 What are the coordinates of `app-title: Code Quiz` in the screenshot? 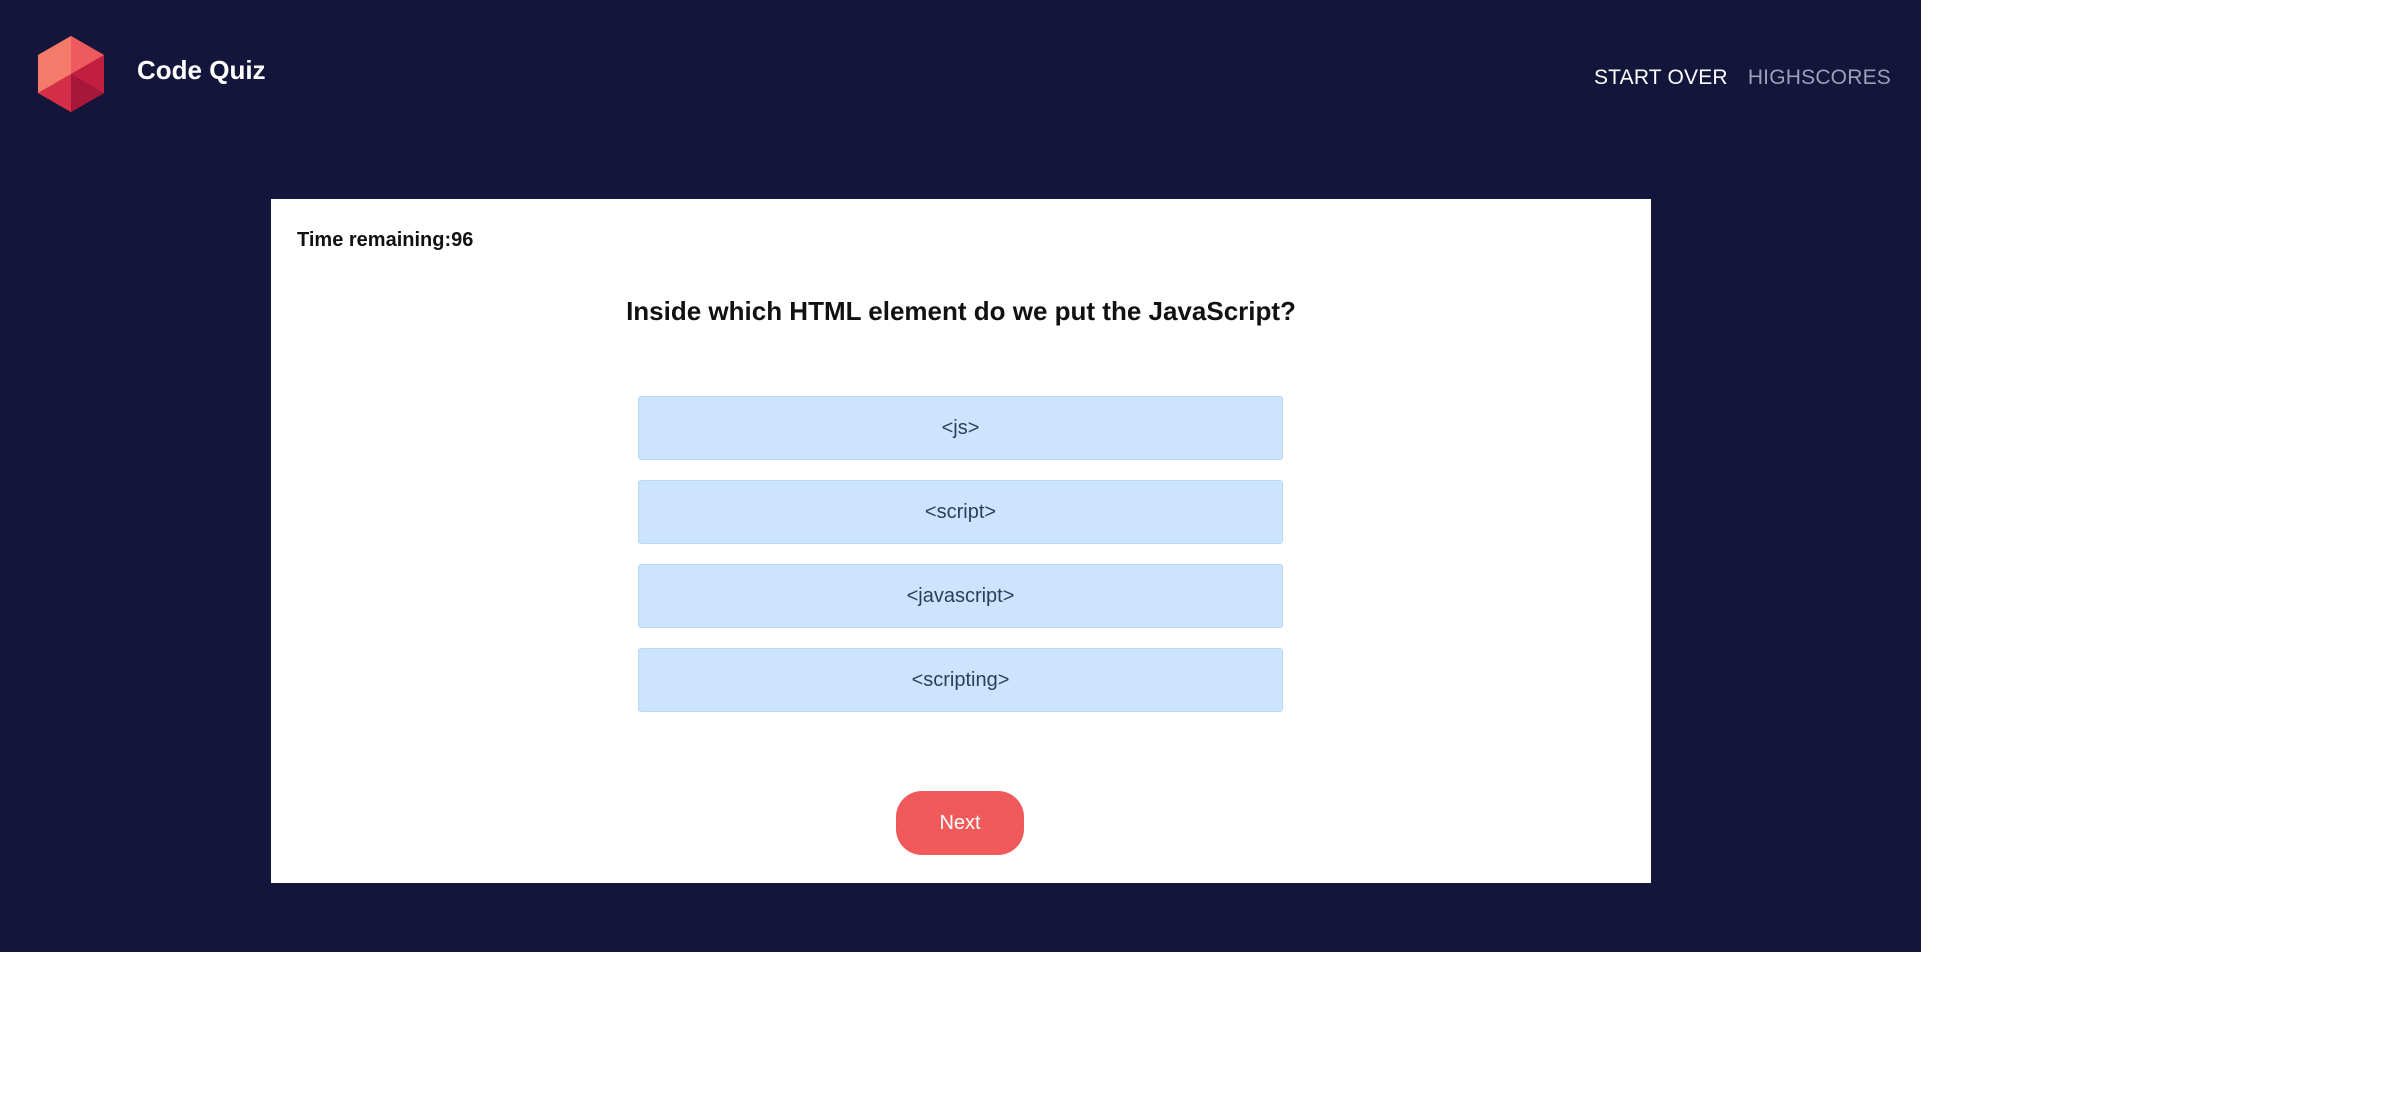 It's located at (201, 69).